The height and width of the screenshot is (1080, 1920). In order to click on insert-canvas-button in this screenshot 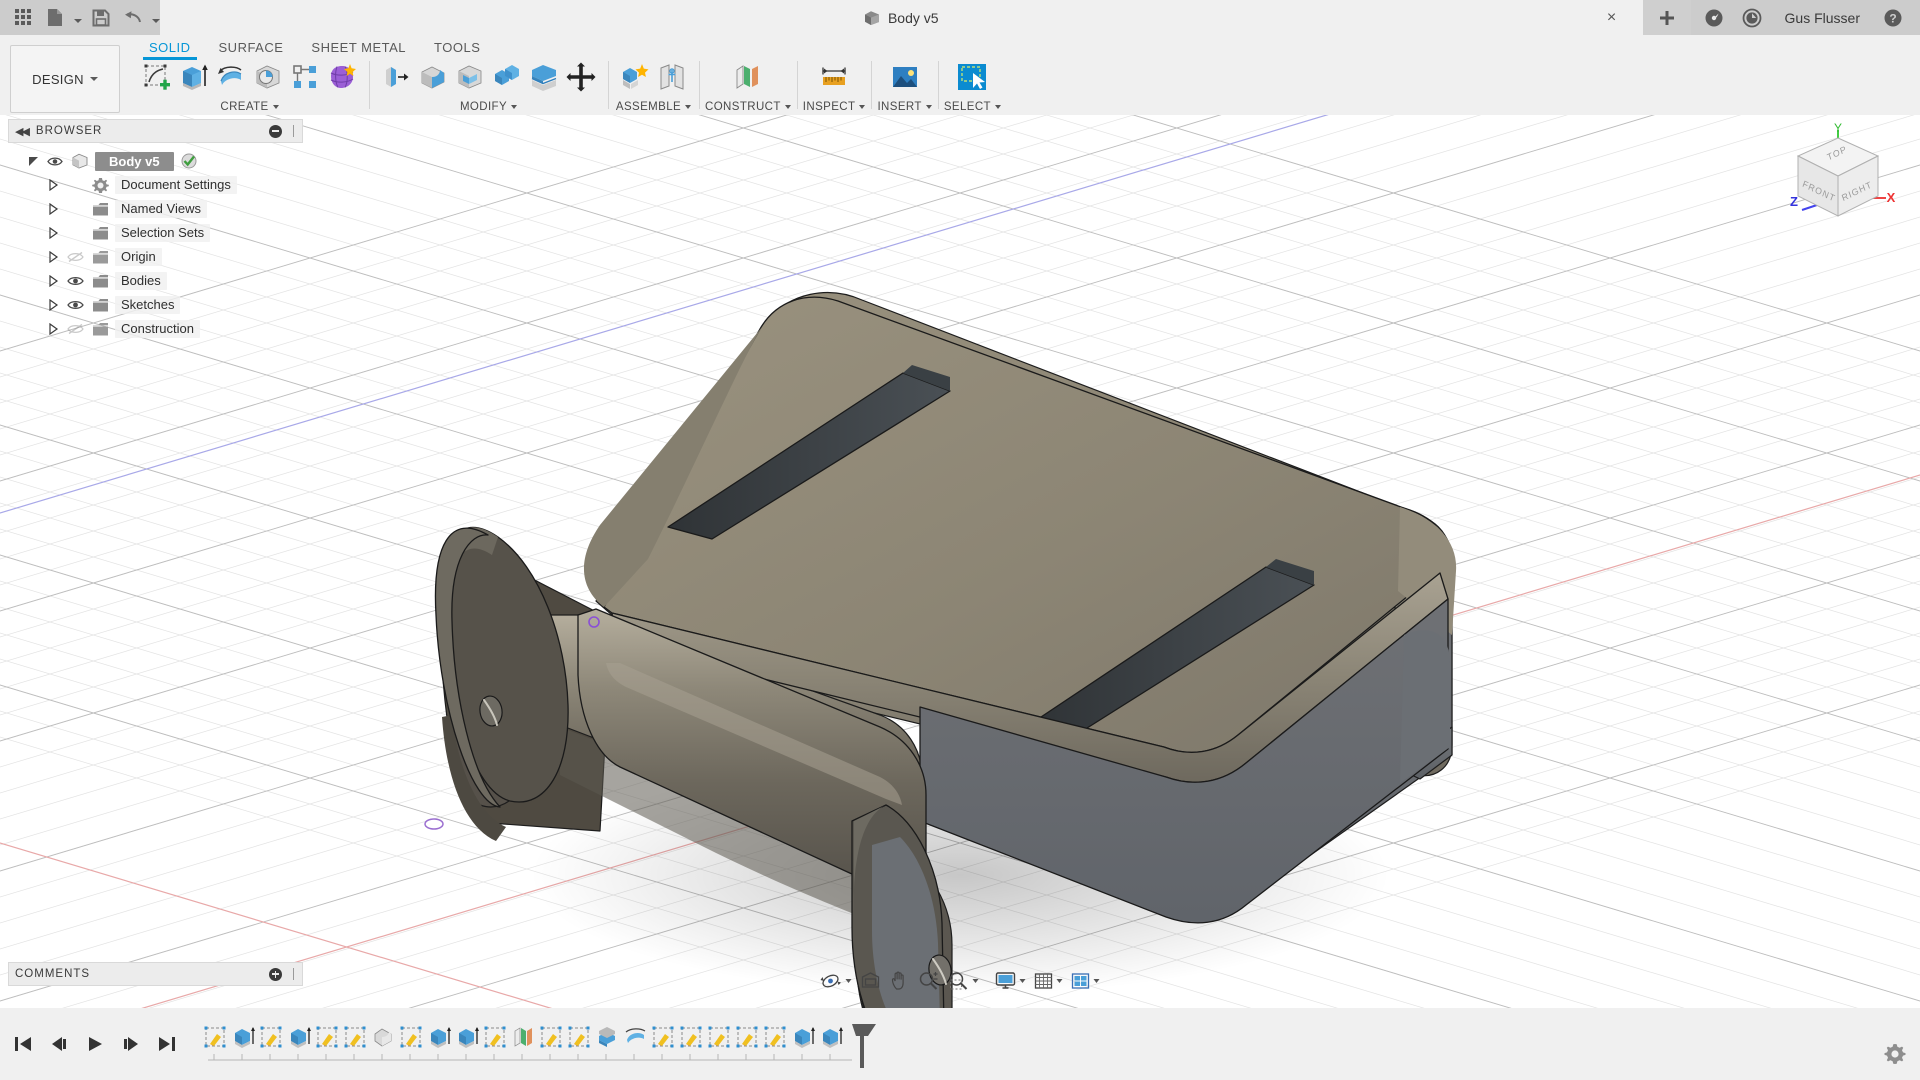, I will do `click(905, 77)`.